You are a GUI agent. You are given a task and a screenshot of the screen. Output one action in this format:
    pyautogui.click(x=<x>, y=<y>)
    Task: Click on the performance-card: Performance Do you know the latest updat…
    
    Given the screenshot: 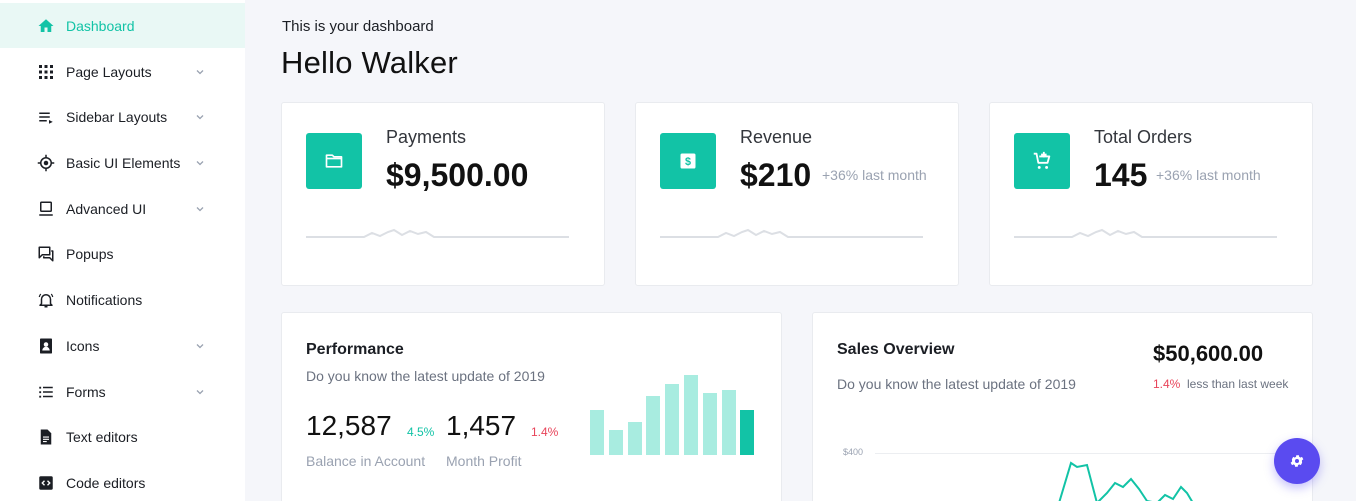 What is the action you would take?
    pyautogui.click(x=531, y=406)
    